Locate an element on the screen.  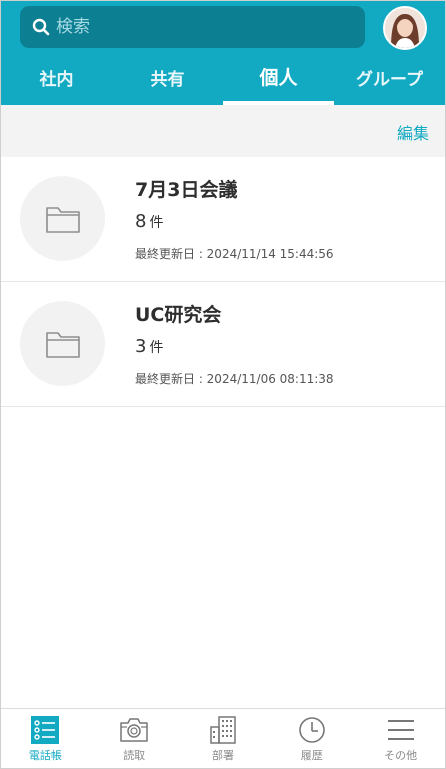
phonebook-list-icon is located at coordinates (45, 730).